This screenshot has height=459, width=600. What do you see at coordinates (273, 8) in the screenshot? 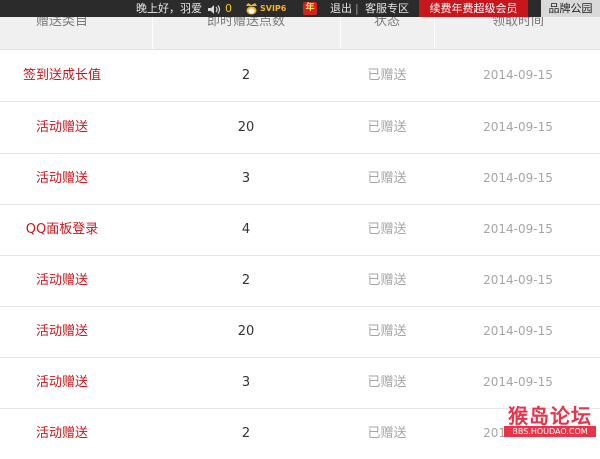
I see `svip-label: SVIP6` at bounding box center [273, 8].